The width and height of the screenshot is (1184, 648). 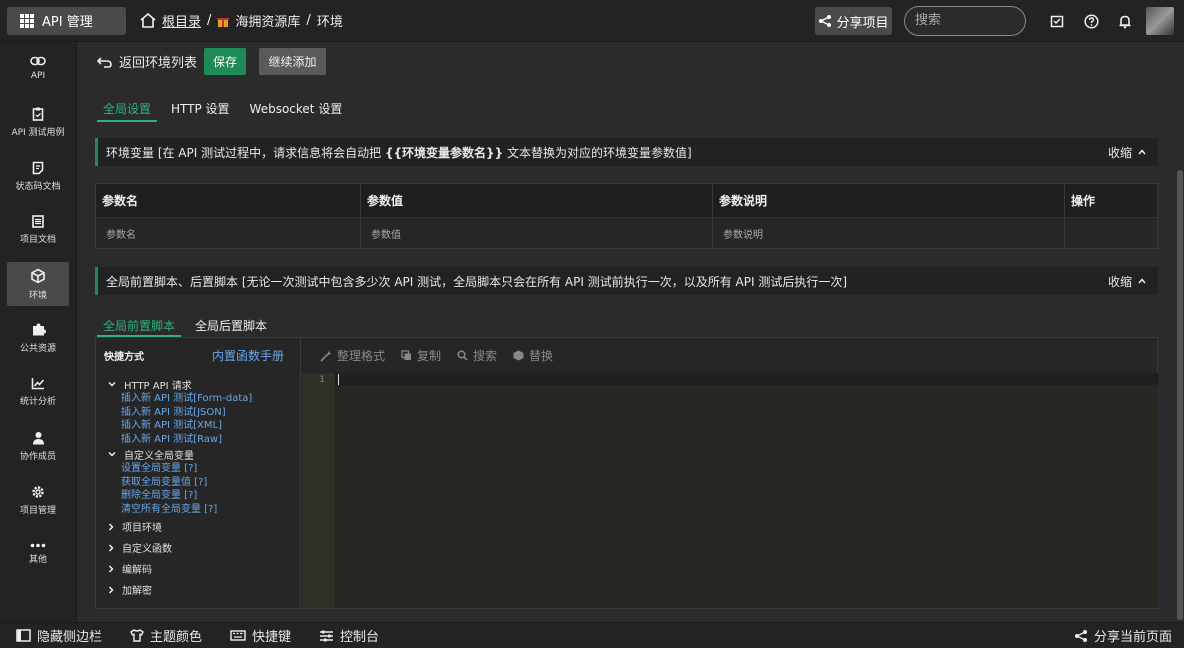 I want to click on back-to-env-list-link: 返回环境列表, so click(x=147, y=61).